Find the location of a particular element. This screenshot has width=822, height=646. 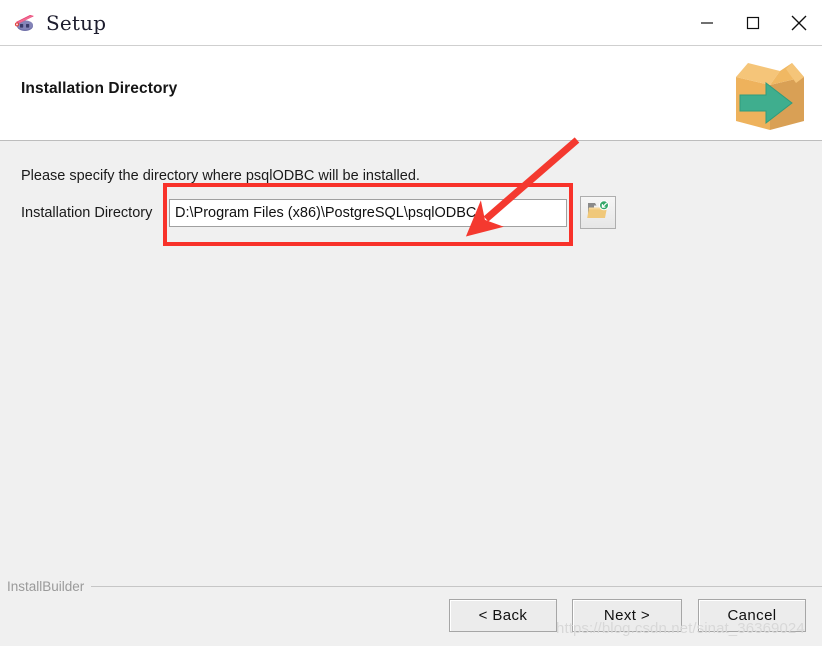

title-bar: Setup is located at coordinates (411, 23).